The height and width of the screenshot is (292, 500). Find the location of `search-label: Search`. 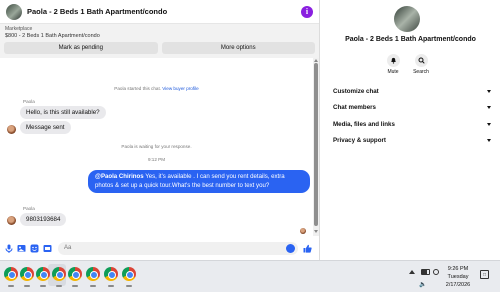

search-label: Search is located at coordinates (421, 72).